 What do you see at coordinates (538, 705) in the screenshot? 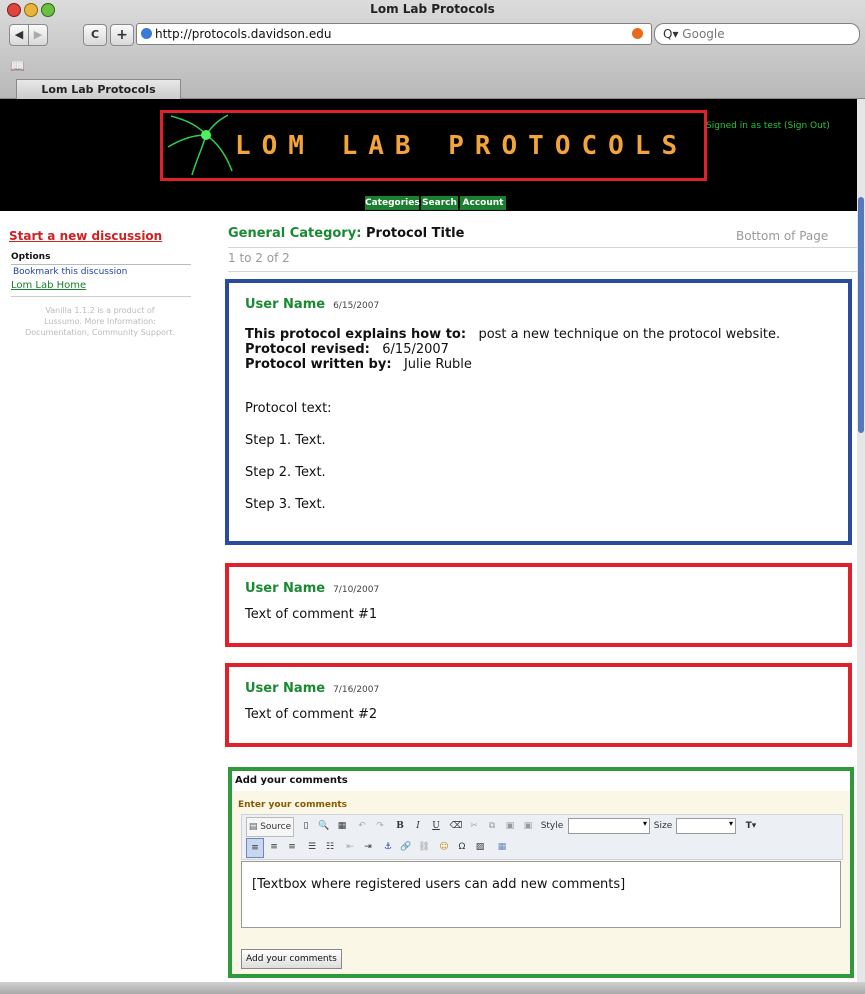
I see `comment: User Name 7/16/2007 Text of comment #2` at bounding box center [538, 705].